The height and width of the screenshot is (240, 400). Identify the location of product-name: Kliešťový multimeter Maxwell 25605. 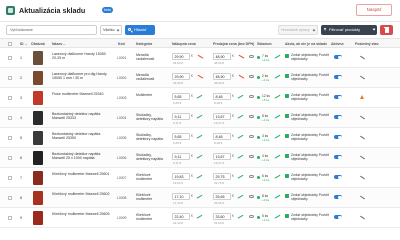
(81, 214).